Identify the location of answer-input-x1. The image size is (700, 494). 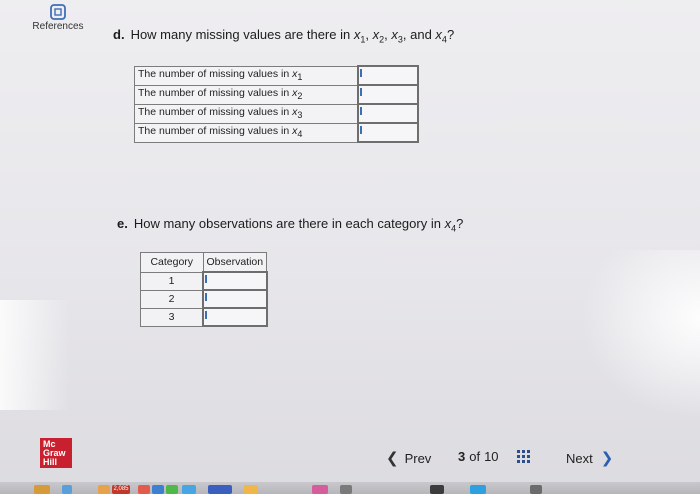
(388, 75).